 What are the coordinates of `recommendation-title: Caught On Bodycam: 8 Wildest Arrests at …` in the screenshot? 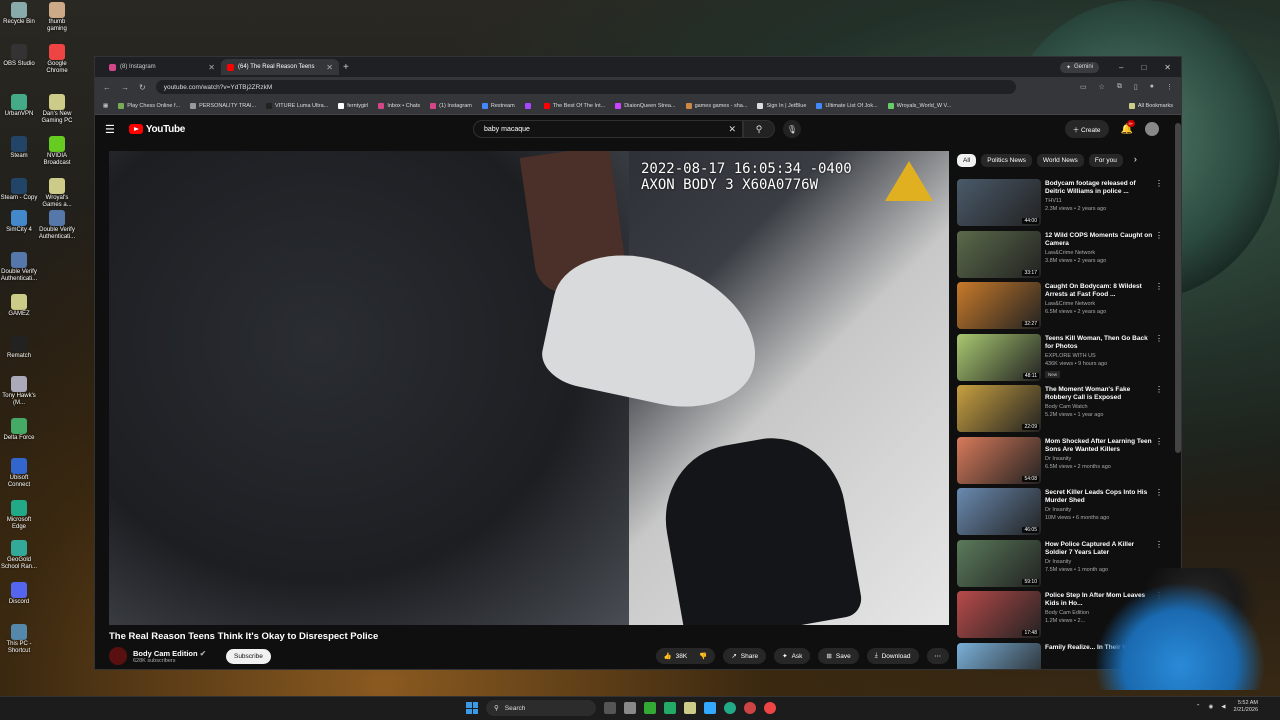 It's located at (1101, 291).